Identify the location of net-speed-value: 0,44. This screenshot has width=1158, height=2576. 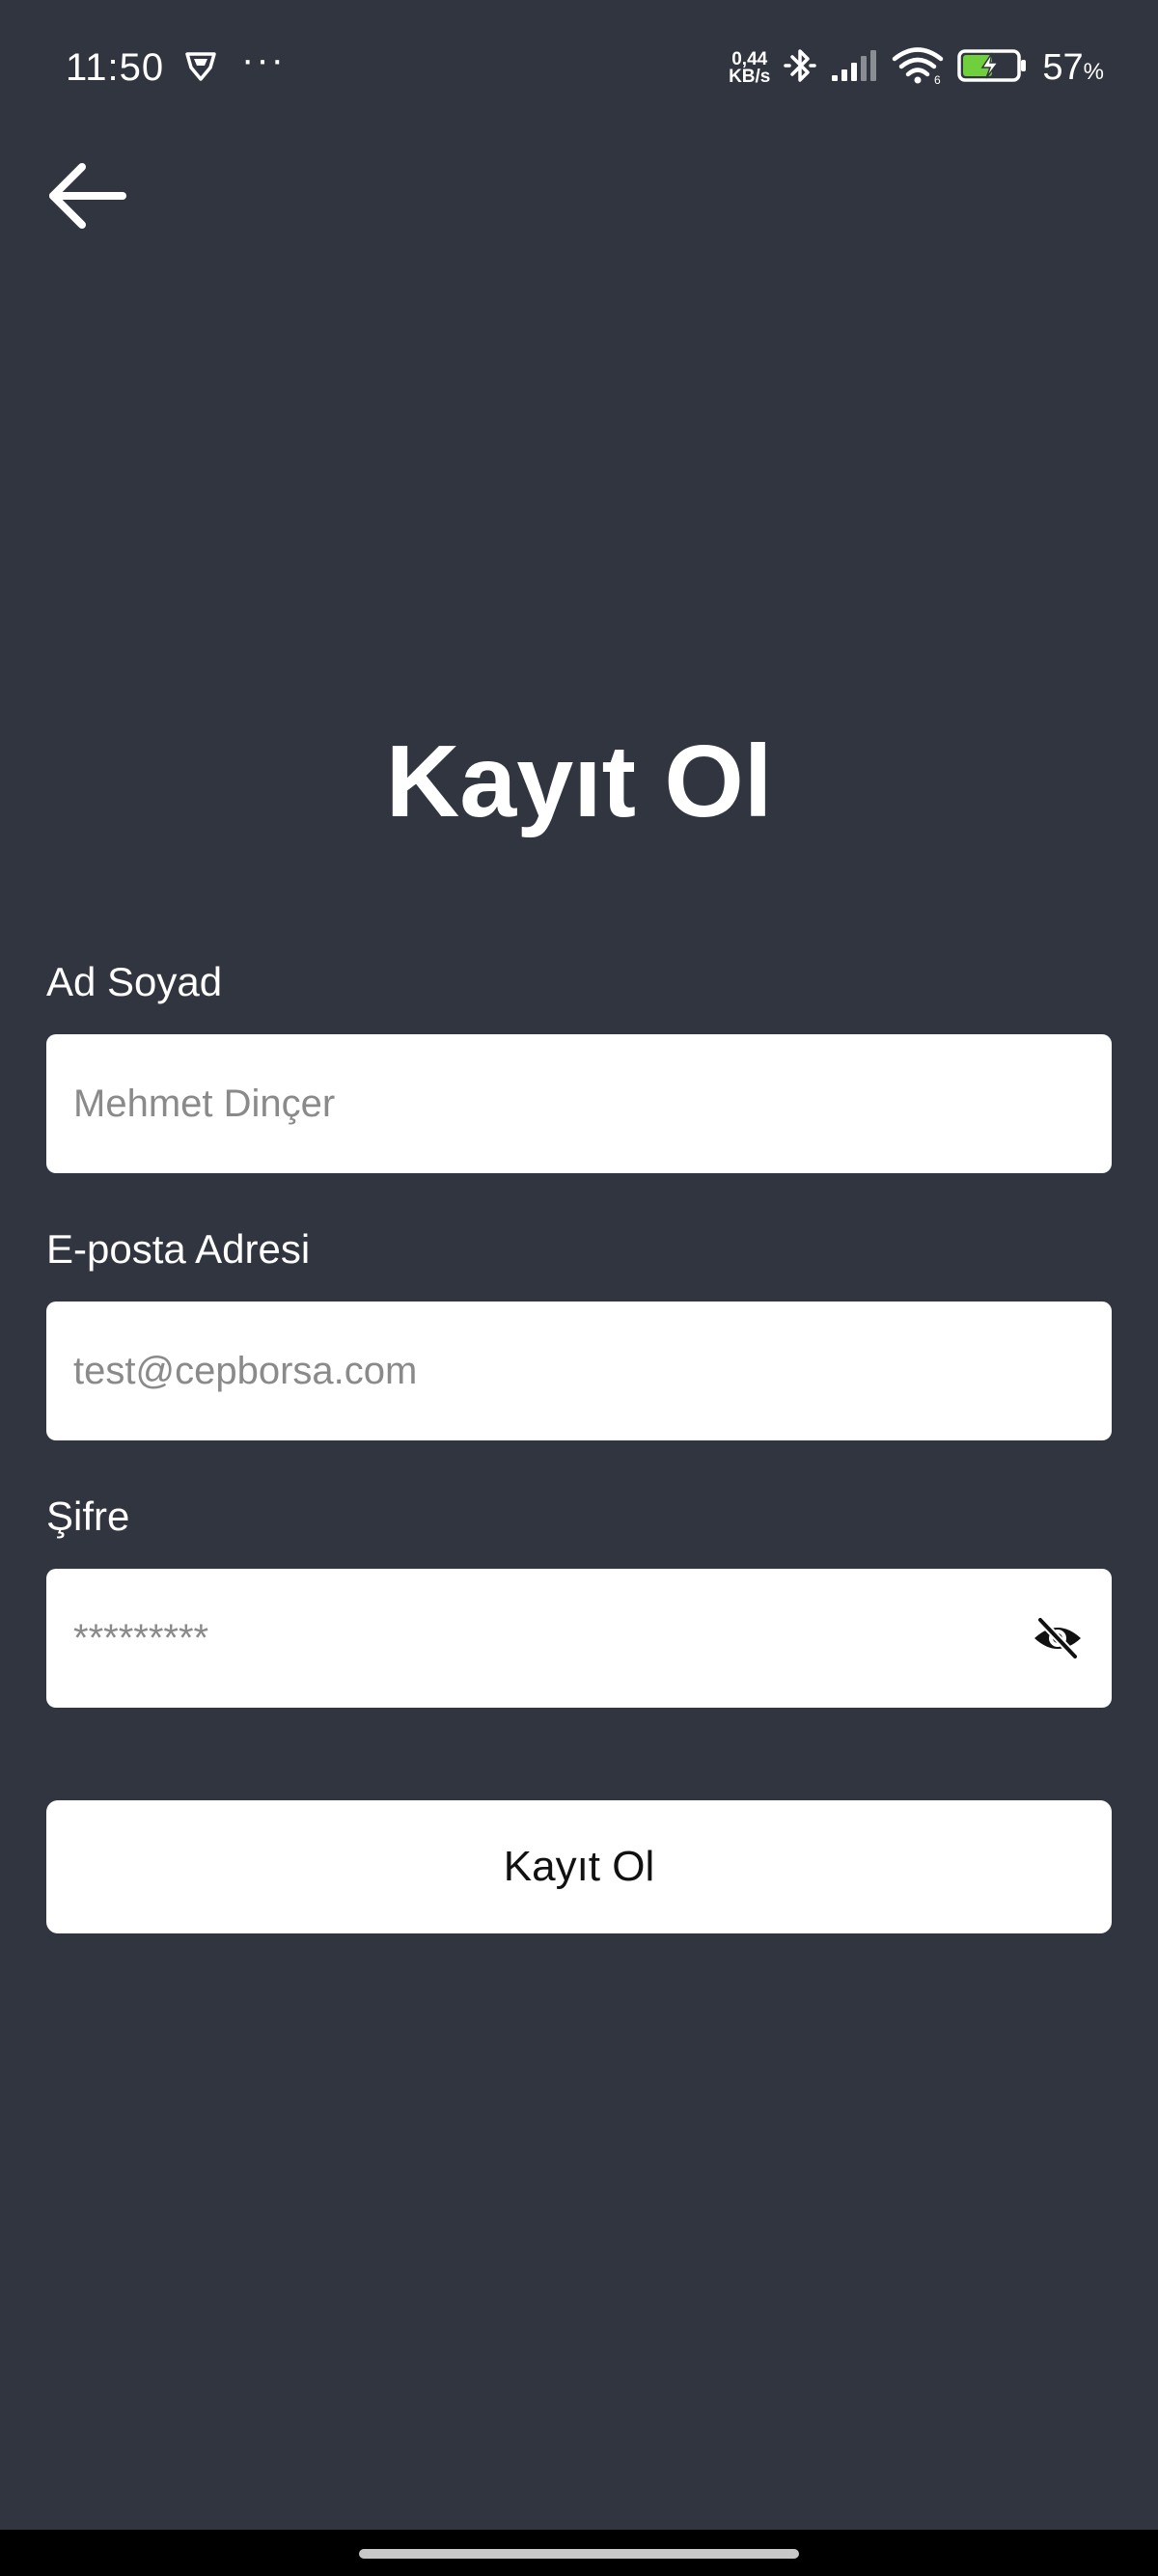
(749, 59).